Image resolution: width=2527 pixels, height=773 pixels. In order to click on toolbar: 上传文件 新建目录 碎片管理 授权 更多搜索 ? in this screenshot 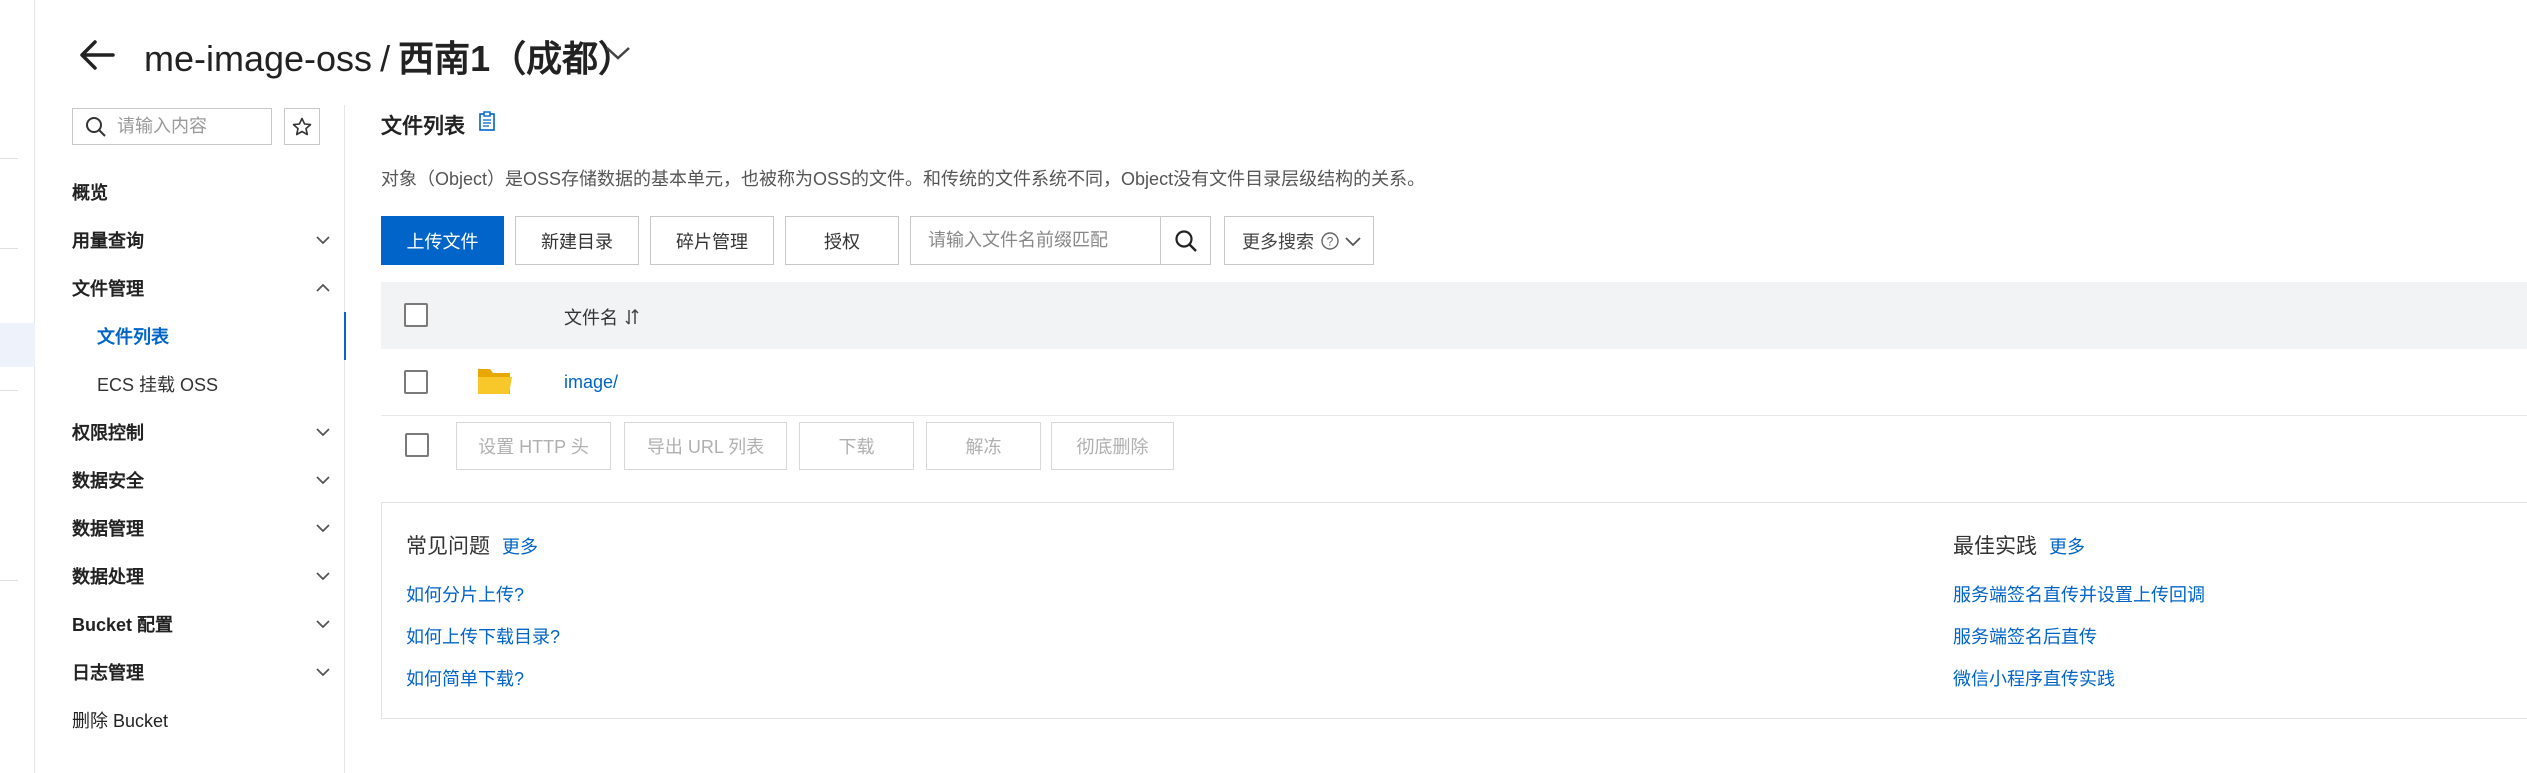, I will do `click(877, 240)`.